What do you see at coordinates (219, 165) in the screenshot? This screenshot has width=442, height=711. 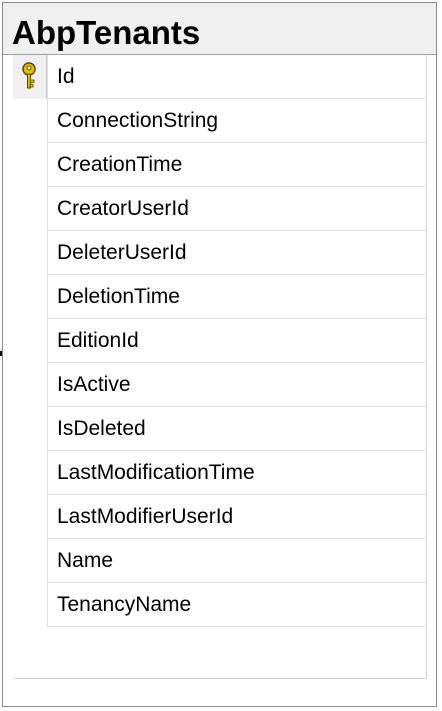 I see `column-row: CreationTime` at bounding box center [219, 165].